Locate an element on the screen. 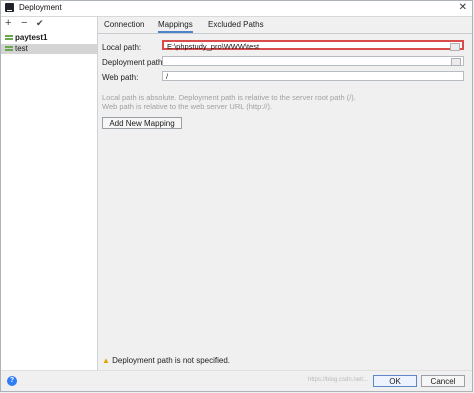 This screenshot has width=474, height=393. warning-text: Deployment path is not specified. is located at coordinates (171, 360).